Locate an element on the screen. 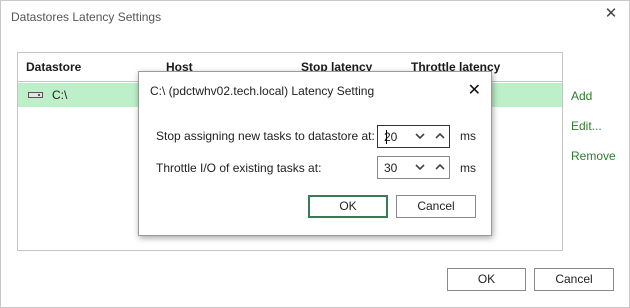 This screenshot has height=308, width=630. throttle-latency-label: Throttle I/O of existing tasks at: is located at coordinates (239, 168).